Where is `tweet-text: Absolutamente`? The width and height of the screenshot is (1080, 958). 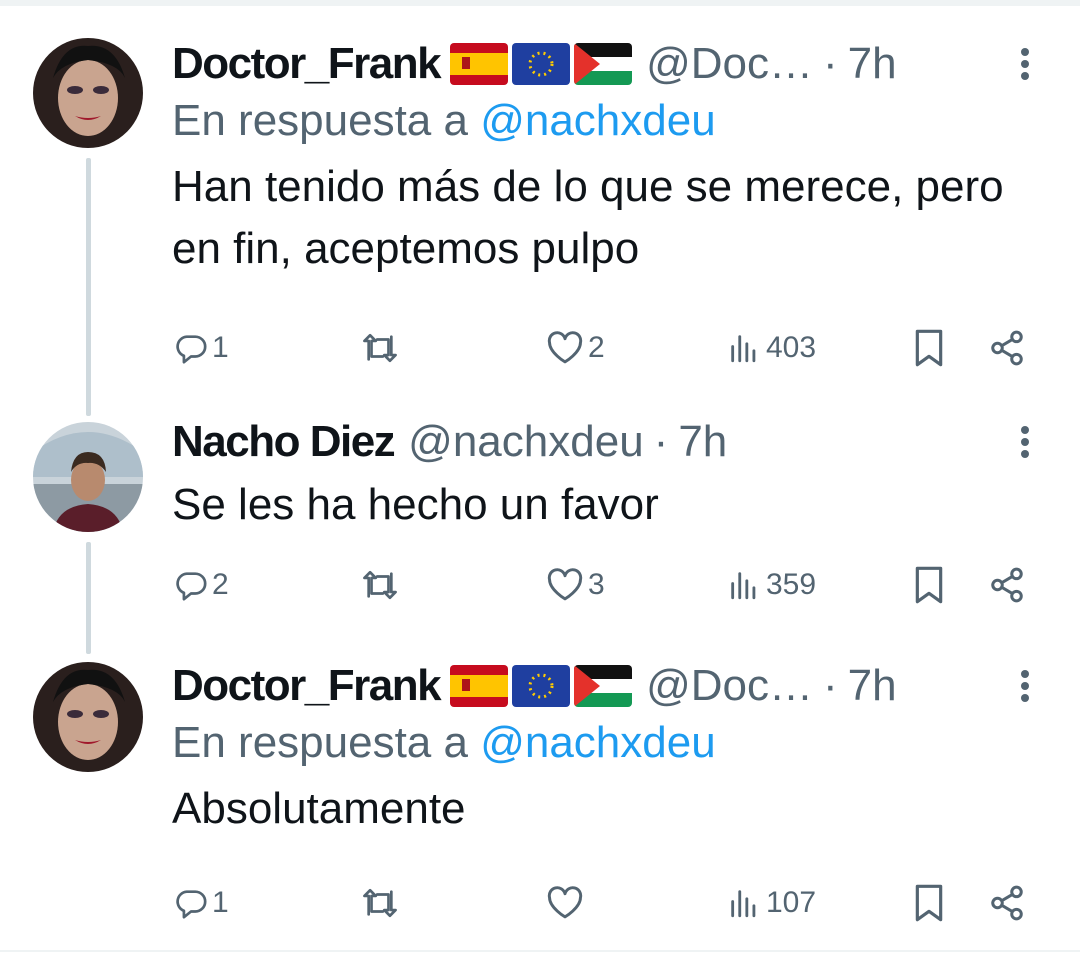
tweet-text: Absolutamente is located at coordinates (319, 808).